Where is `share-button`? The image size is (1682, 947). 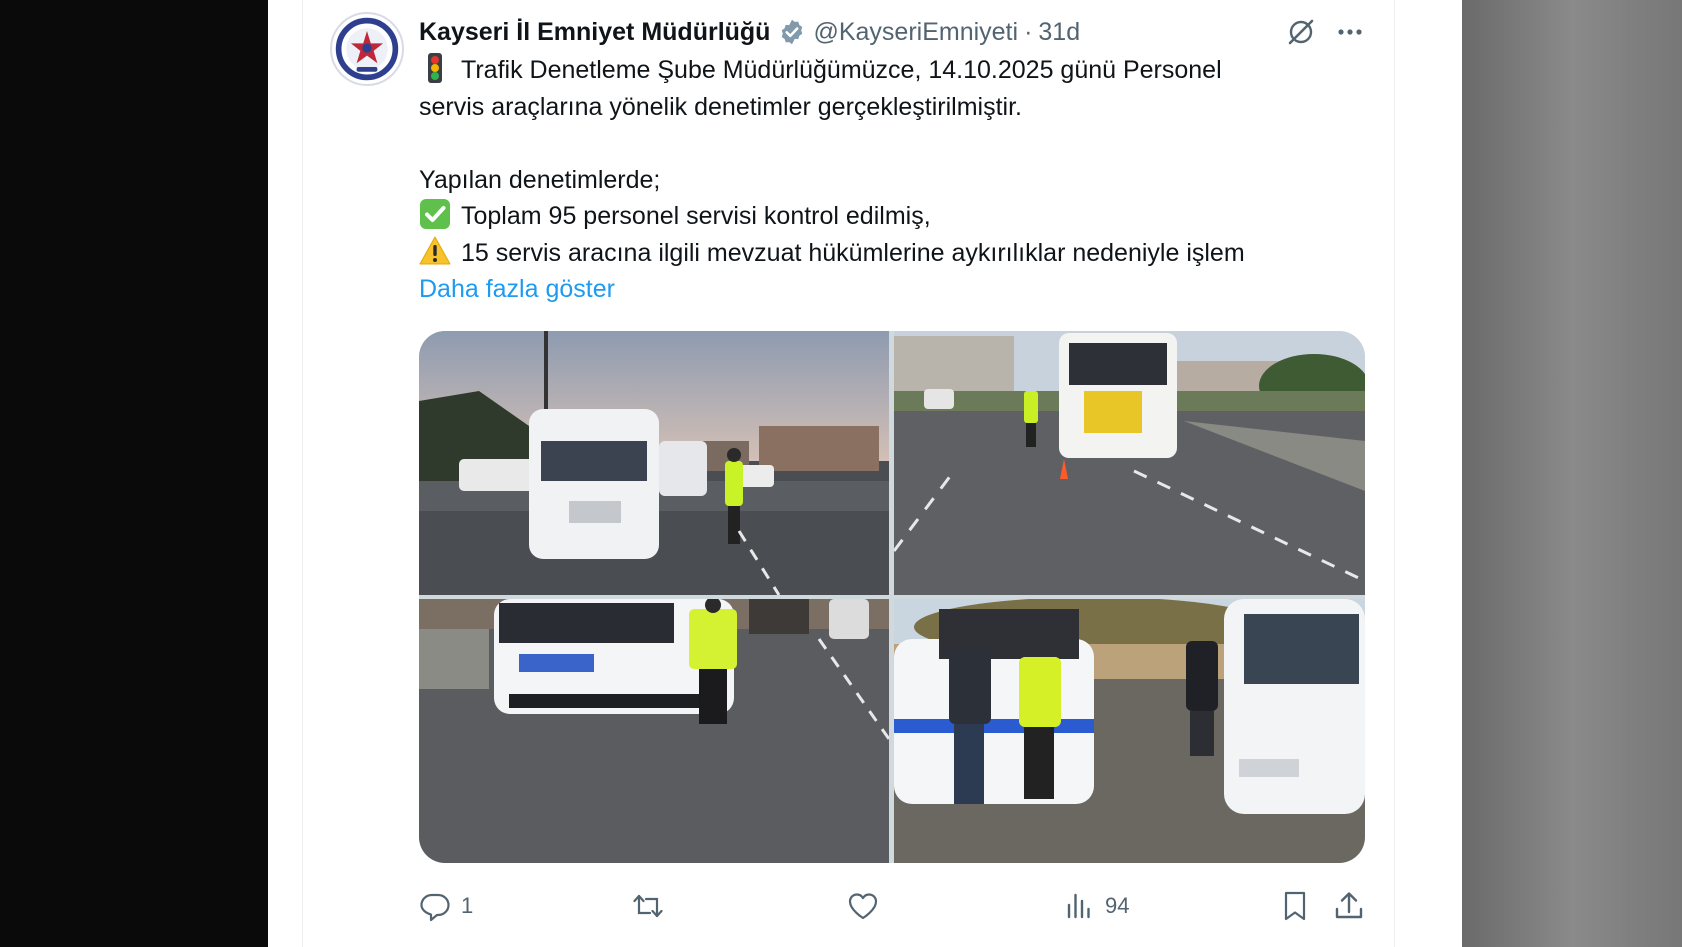 share-button is located at coordinates (1349, 906).